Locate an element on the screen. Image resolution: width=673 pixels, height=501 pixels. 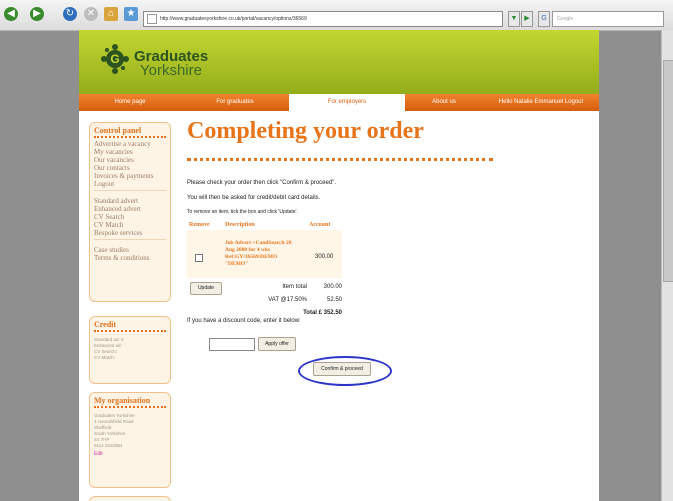
page-favicon is located at coordinates (152, 19).